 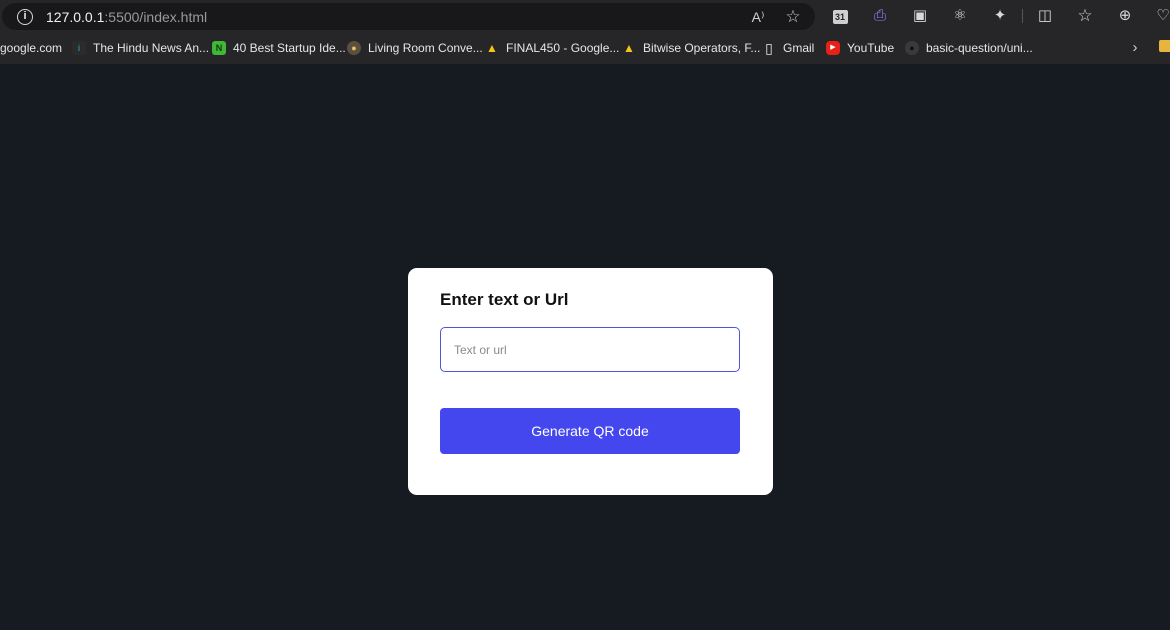 I want to click on bookmarks-folder-icon, so click(x=1164, y=46).